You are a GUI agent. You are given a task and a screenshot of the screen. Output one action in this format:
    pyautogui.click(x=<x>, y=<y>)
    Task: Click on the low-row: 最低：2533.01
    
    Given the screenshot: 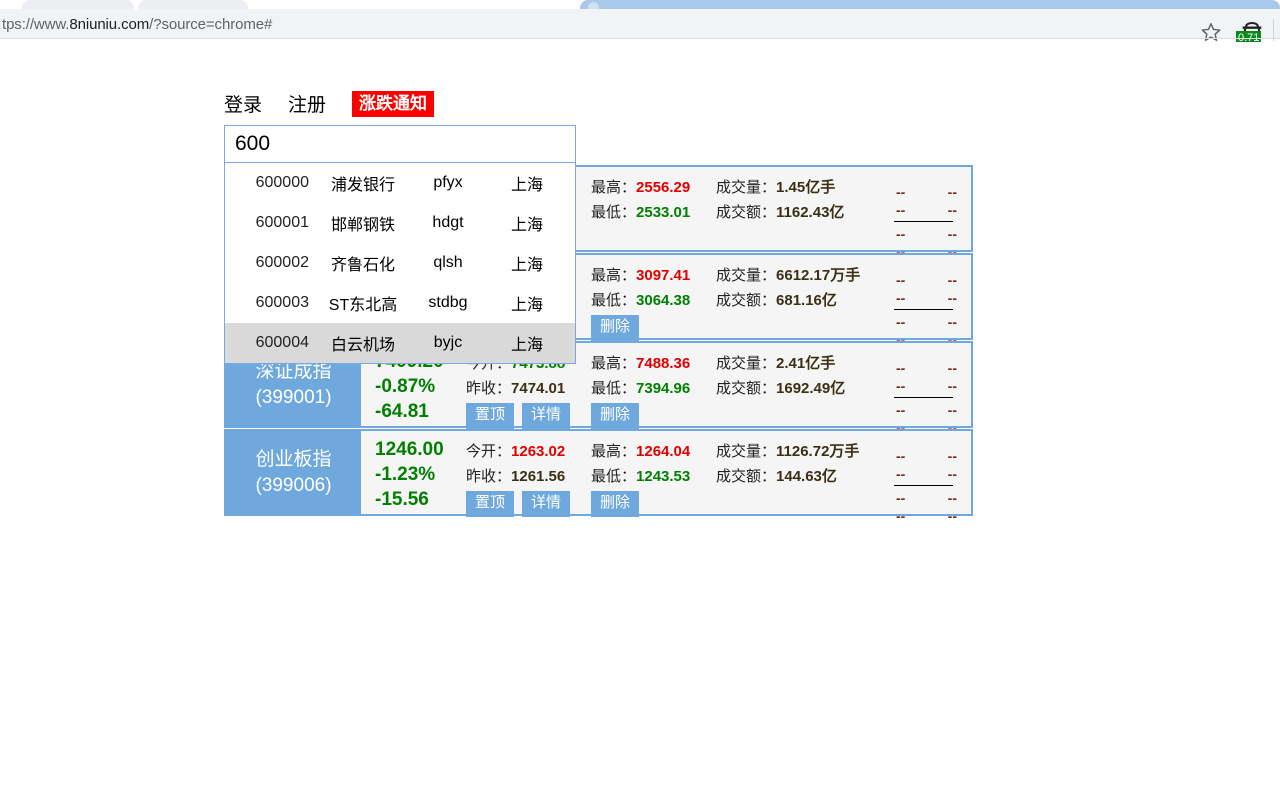 What is the action you would take?
    pyautogui.click(x=653, y=212)
    